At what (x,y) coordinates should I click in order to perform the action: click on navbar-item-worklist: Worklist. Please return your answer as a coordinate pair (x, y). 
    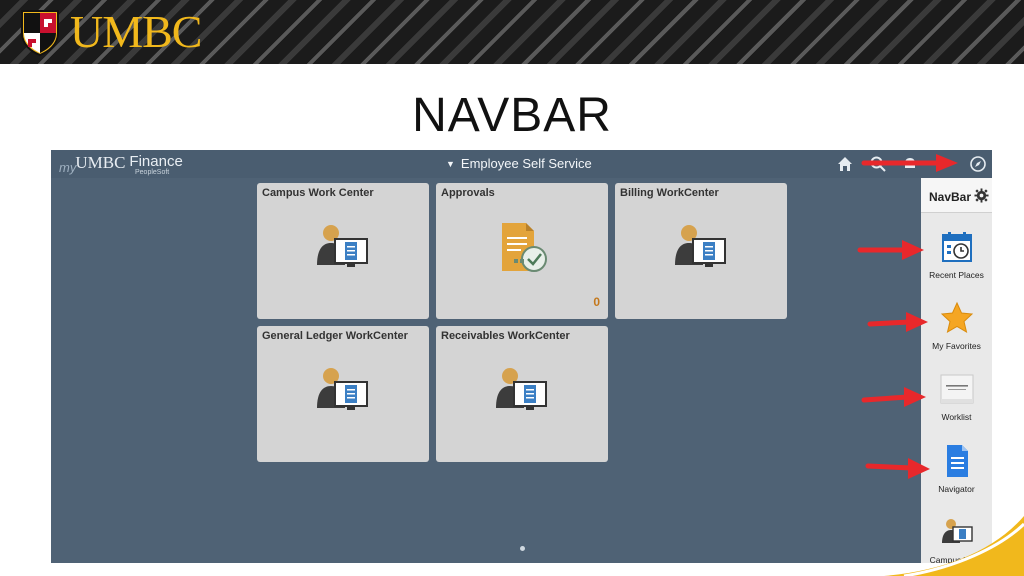
    Looking at the image, I should click on (956, 401).